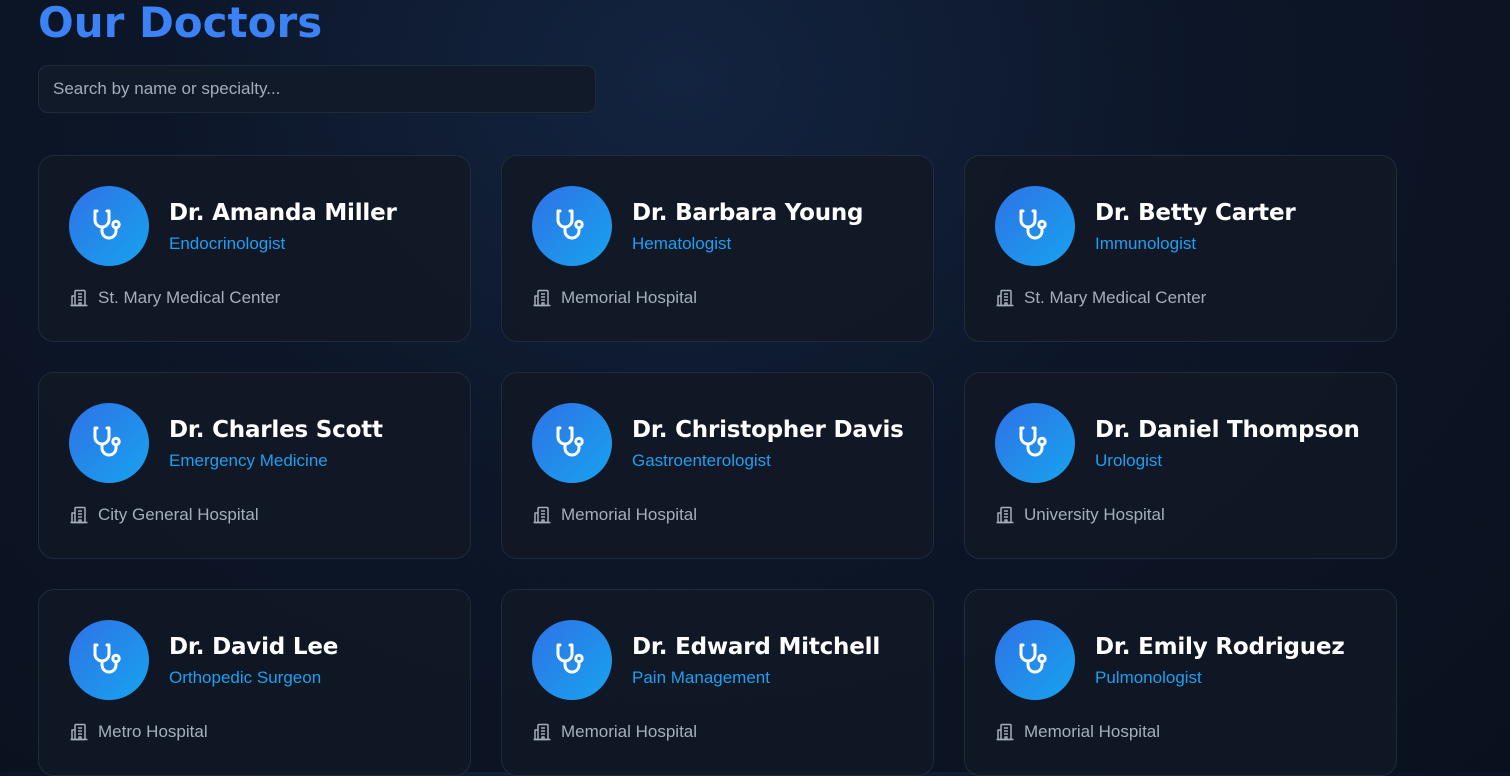 Image resolution: width=1510 pixels, height=776 pixels. I want to click on doctor-specialty: Gastroenterologist, so click(701, 460).